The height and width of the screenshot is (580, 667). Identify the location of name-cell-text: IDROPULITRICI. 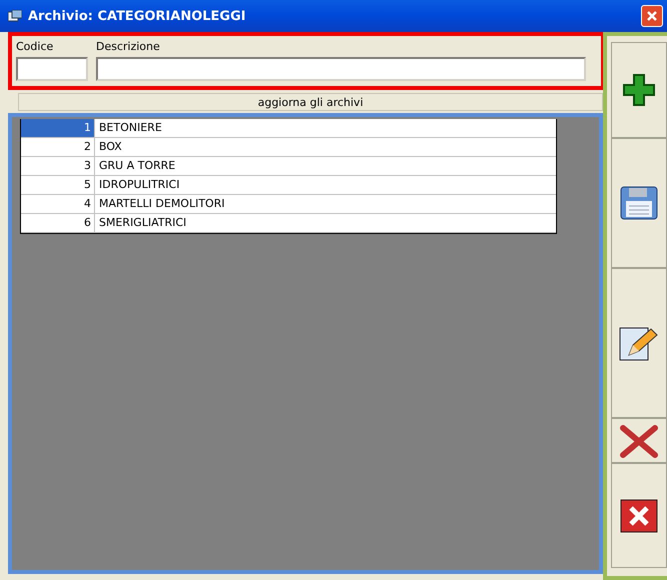
(139, 185).